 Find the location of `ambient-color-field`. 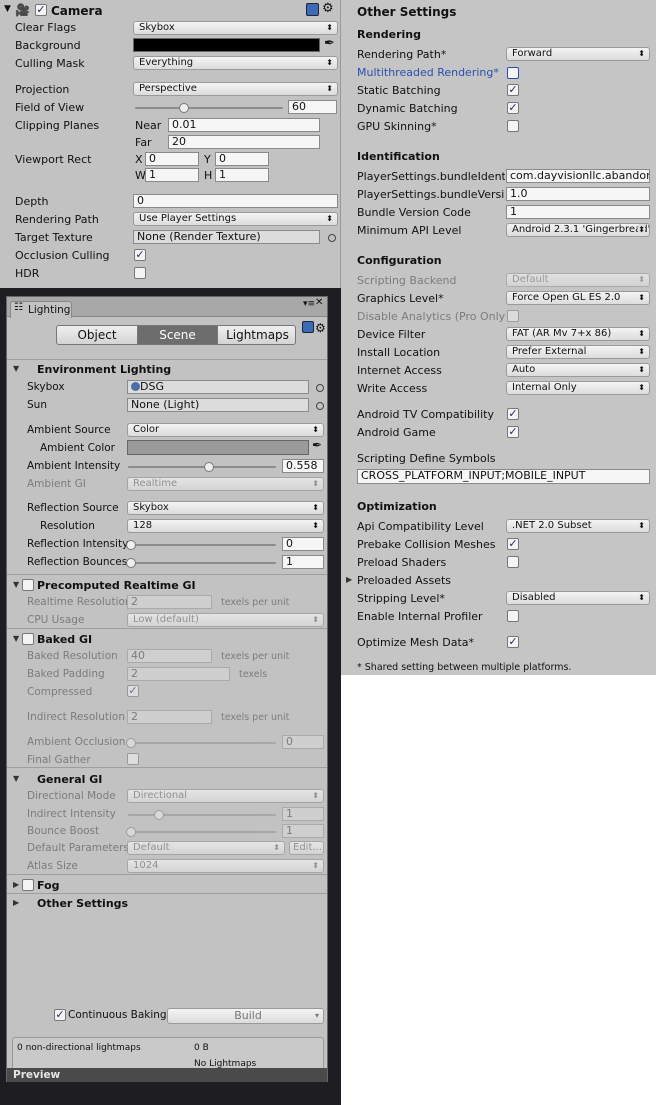

ambient-color-field is located at coordinates (218, 447).